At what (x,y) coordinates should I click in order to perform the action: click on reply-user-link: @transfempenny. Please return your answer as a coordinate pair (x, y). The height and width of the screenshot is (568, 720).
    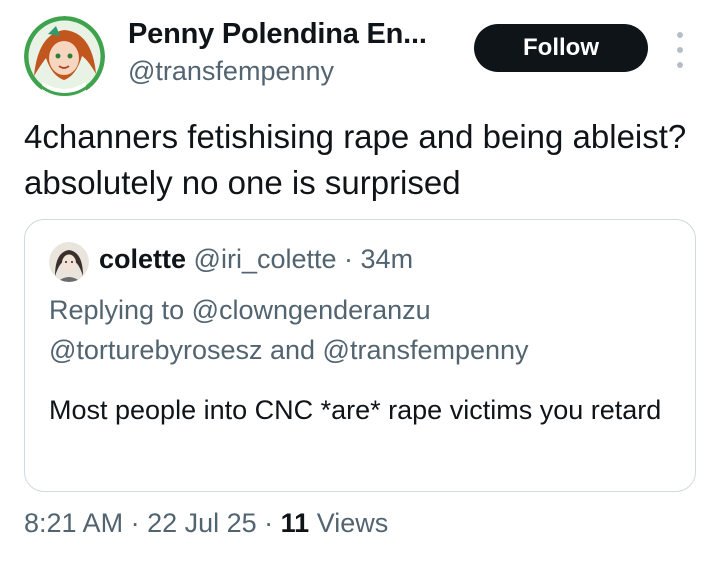
    Looking at the image, I should click on (426, 350).